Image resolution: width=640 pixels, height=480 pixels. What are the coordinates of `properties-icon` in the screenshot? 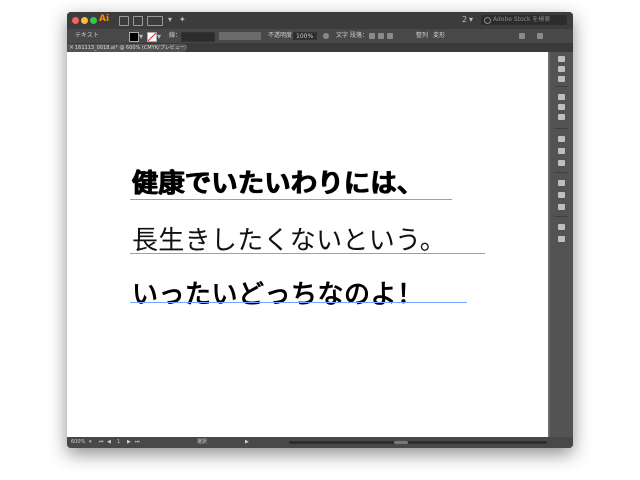 It's located at (561, 69).